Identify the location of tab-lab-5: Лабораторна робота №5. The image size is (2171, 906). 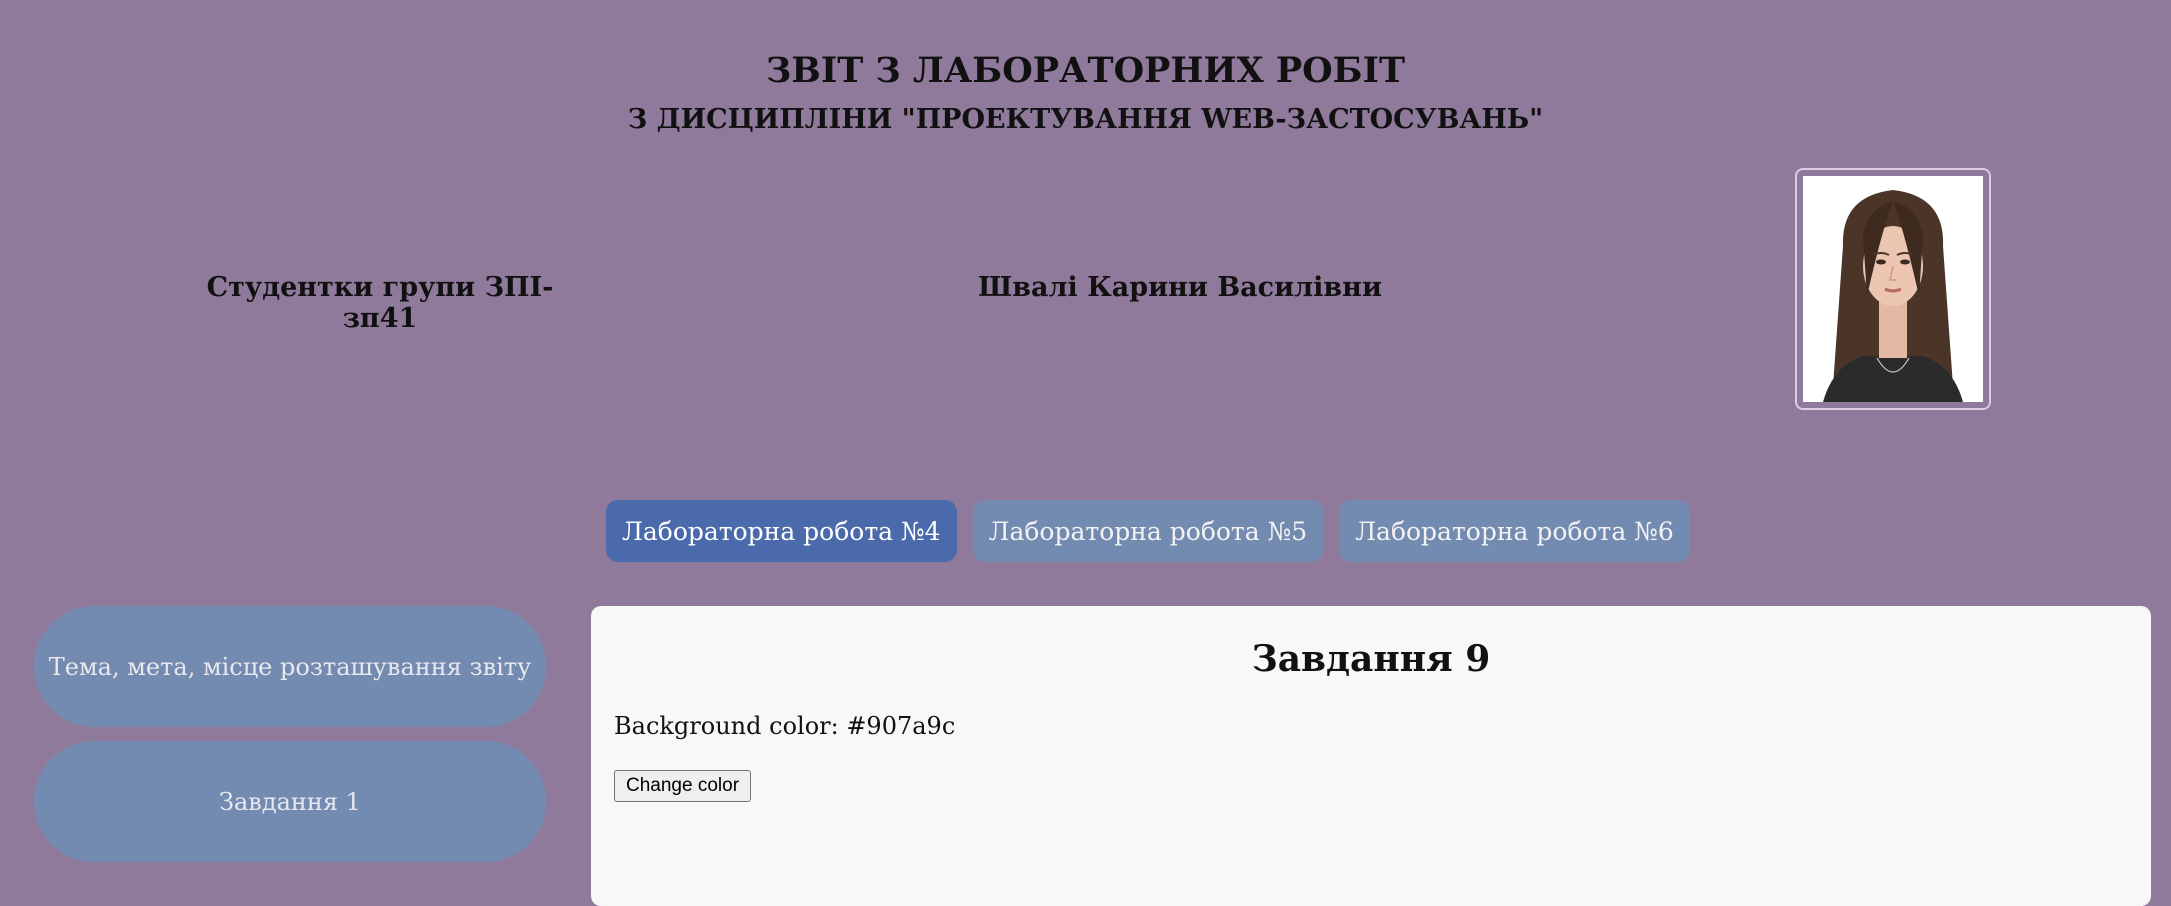
(1148, 531).